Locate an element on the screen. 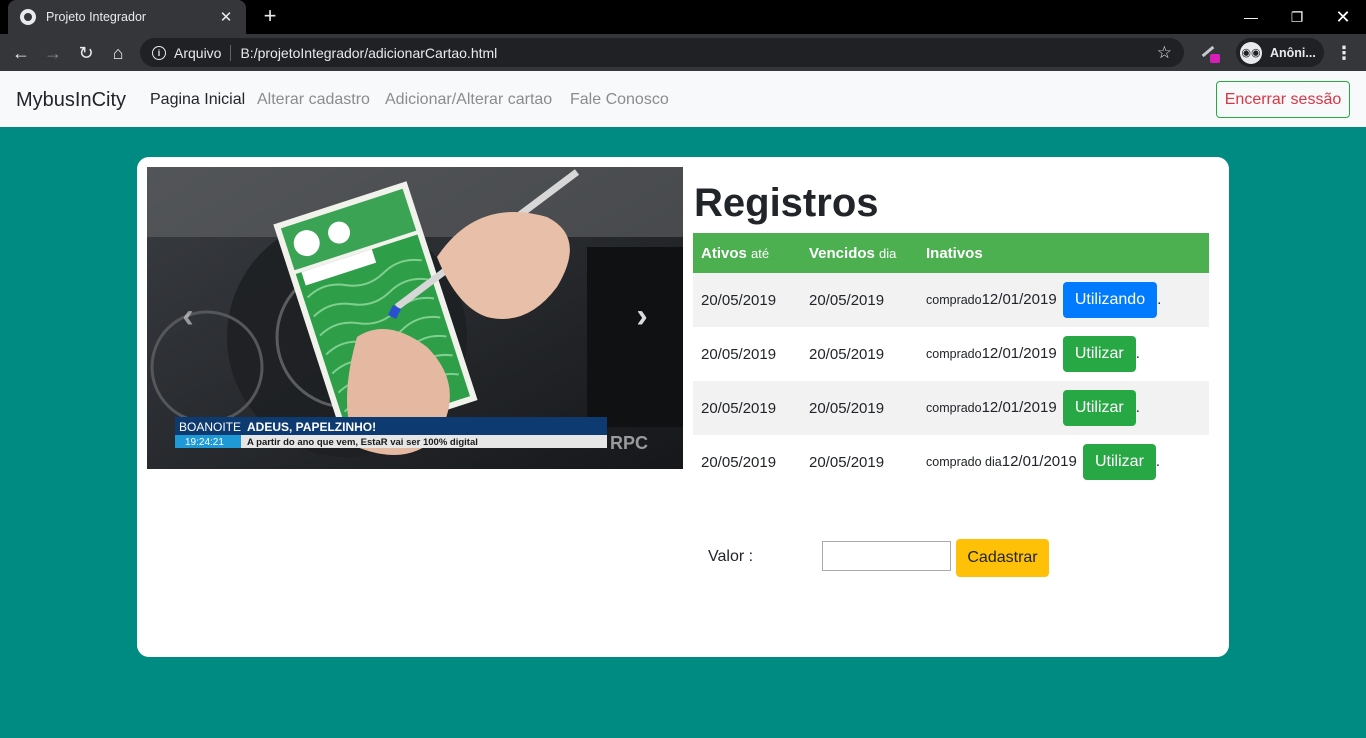  cell-inativo: comprado dia12/01/2019 Utilizar. is located at coordinates (1063, 462).